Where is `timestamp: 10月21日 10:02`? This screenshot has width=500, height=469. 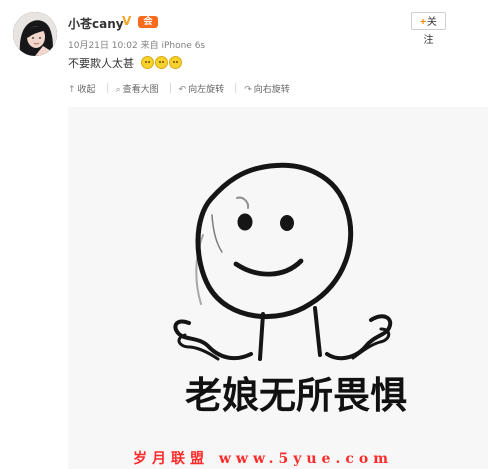 timestamp: 10月21日 10:02 is located at coordinates (103, 46).